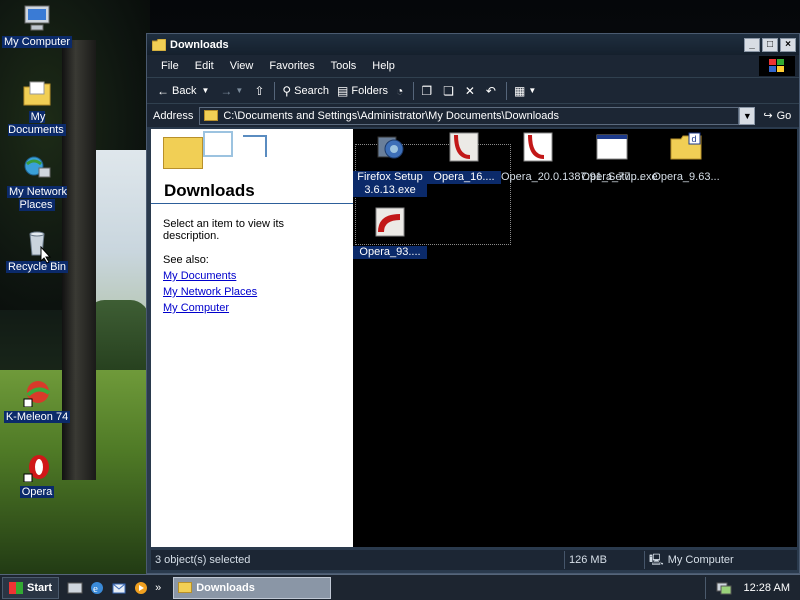 The height and width of the screenshot is (600, 800). I want to click on file-name: Opera_20.0.1387.91_Setup.exe, so click(579, 177).